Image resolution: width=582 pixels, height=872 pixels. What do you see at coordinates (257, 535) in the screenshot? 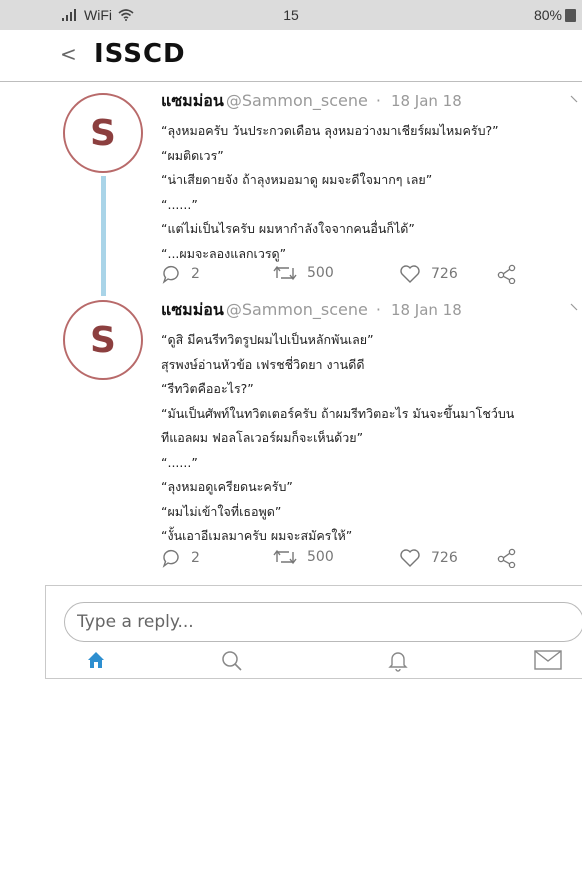
I see `tweet-line: “งั้นเอาอีเมลมาครับ ผมจะสมัครให้”` at bounding box center [257, 535].